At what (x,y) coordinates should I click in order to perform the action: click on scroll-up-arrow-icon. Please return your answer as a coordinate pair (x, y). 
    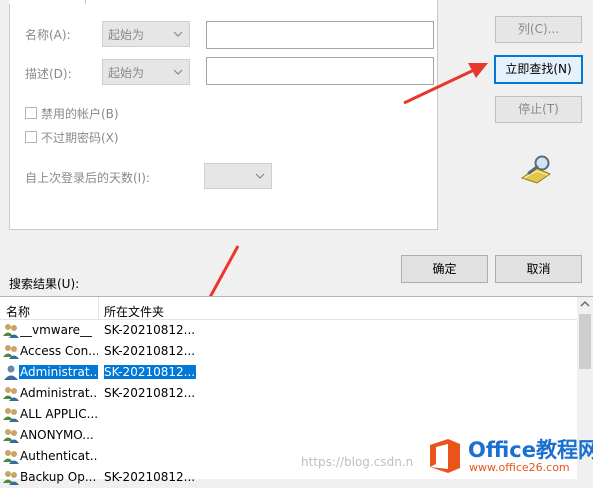
    Looking at the image, I should click on (585, 304).